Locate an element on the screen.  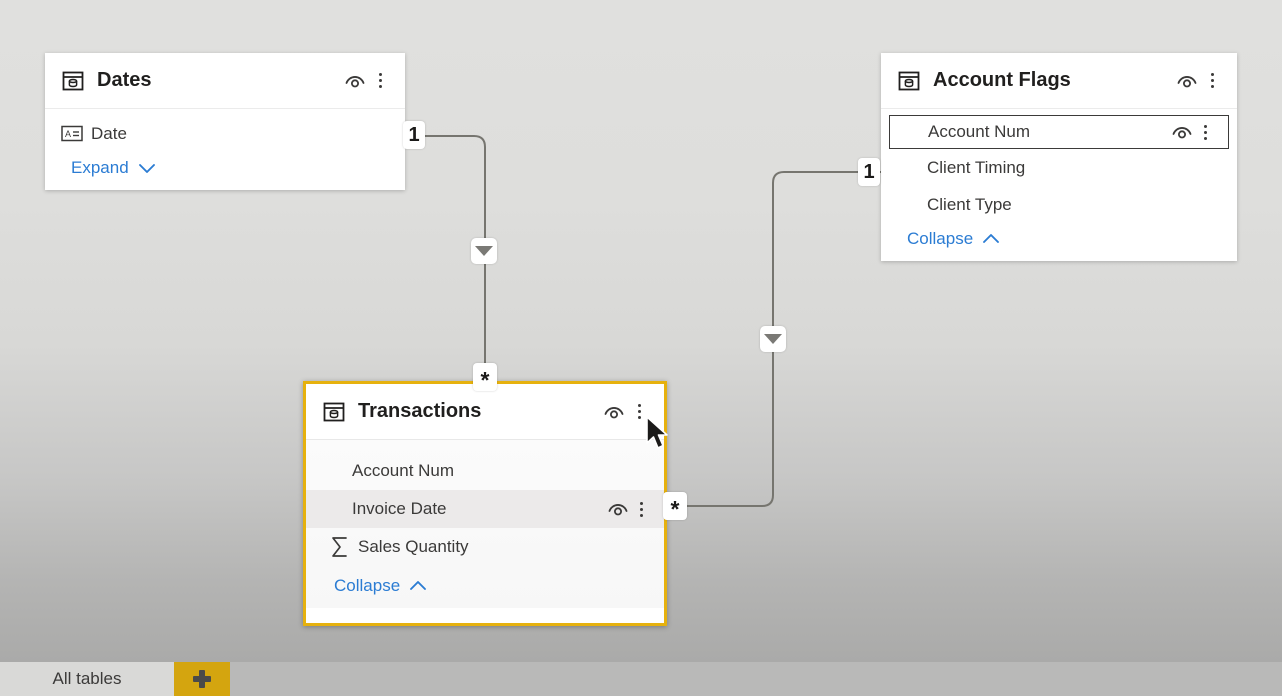
expand-toggle-label: Expand is located at coordinates (100, 167).